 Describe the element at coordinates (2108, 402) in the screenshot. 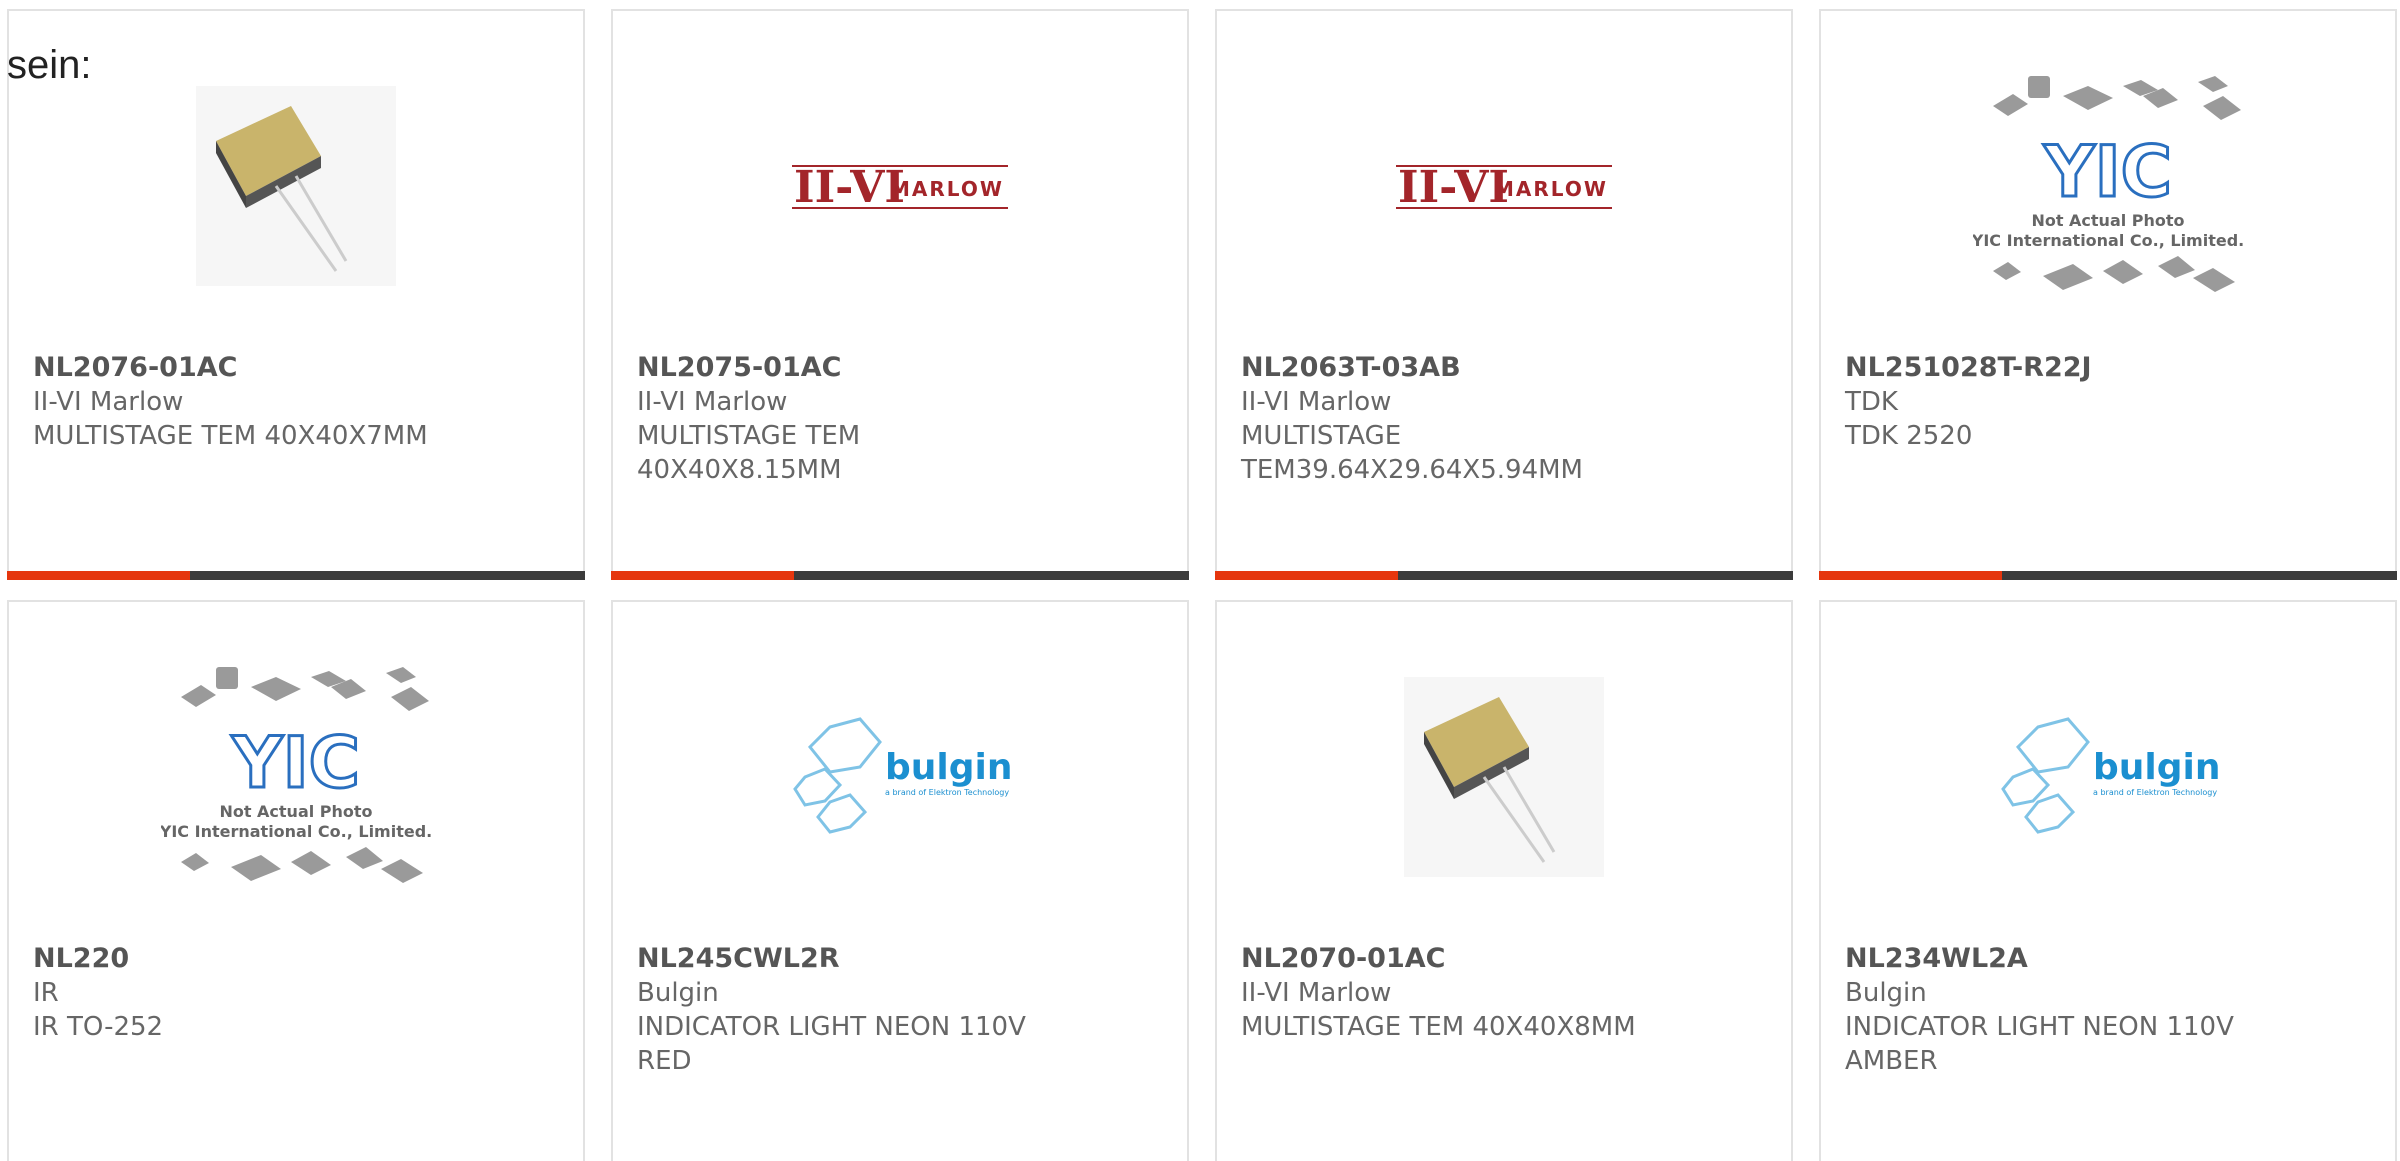

I see `product-info: NL251028T-R22J TDK TDK 2520` at that location.